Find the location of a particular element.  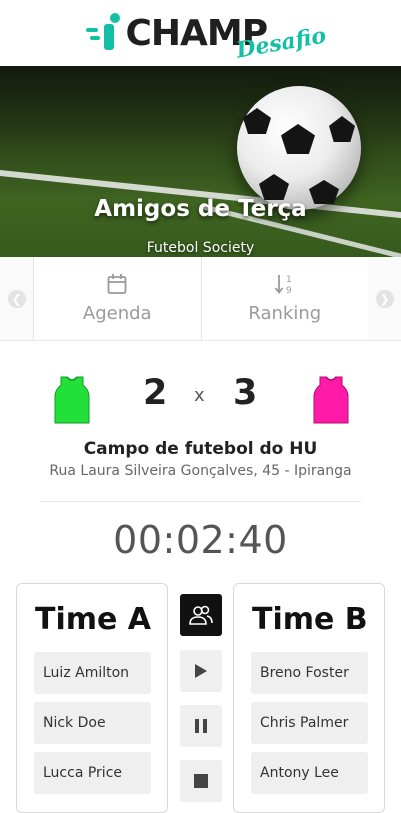

divider is located at coordinates (200, 501).